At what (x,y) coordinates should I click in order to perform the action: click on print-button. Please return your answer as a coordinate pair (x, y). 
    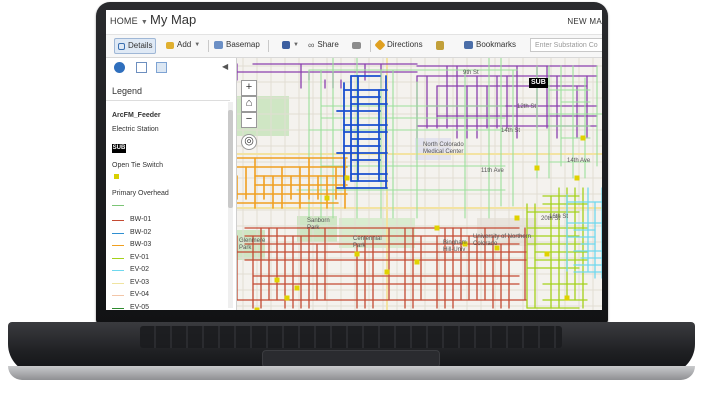
    Looking at the image, I should click on (356, 45).